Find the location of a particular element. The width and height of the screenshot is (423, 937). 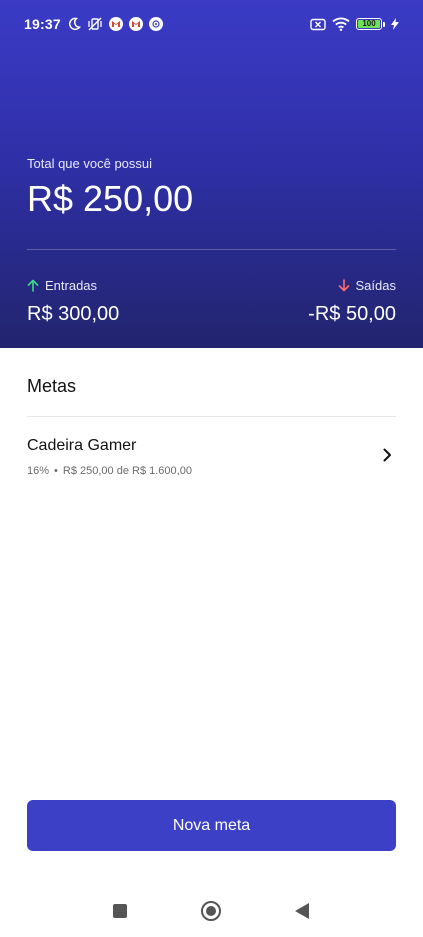

income-value: R$ 300,00 is located at coordinates (73, 314).